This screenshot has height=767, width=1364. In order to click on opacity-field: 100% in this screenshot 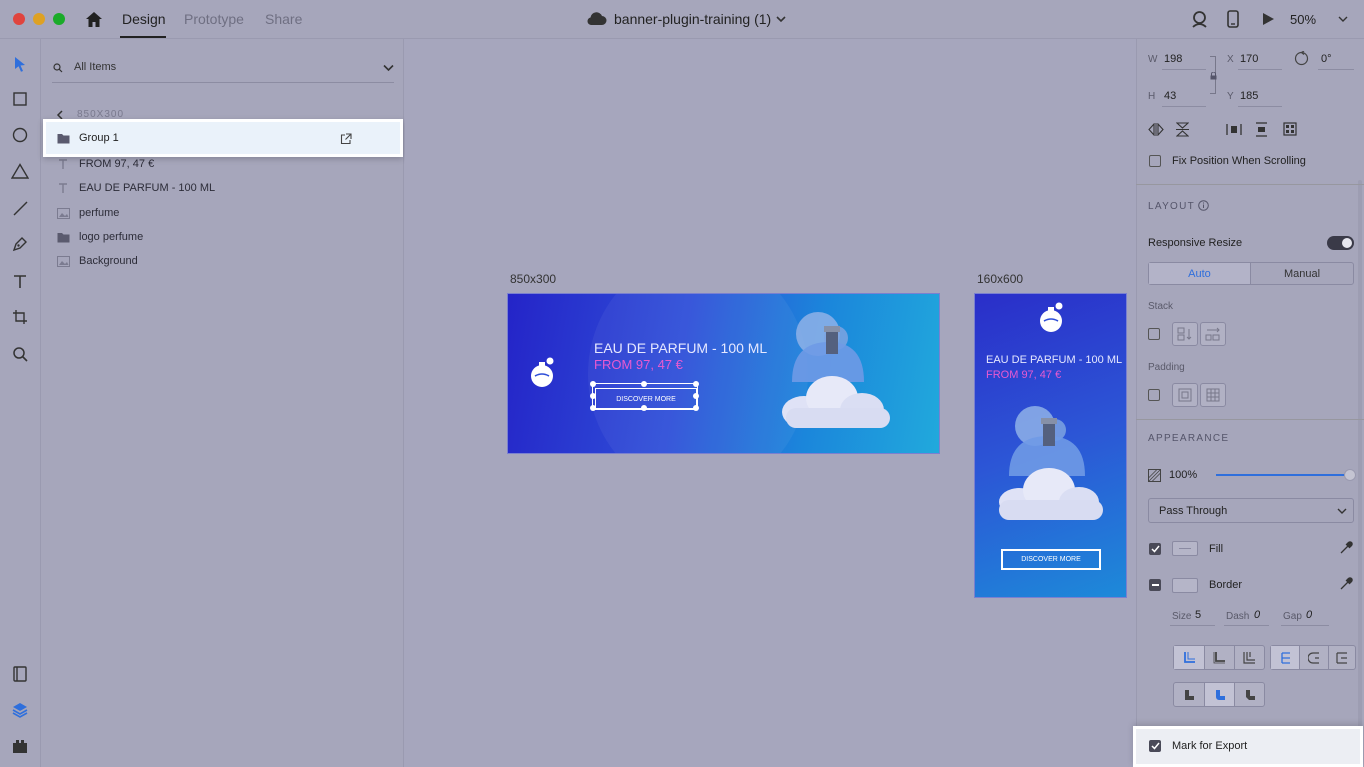, I will do `click(1183, 475)`.